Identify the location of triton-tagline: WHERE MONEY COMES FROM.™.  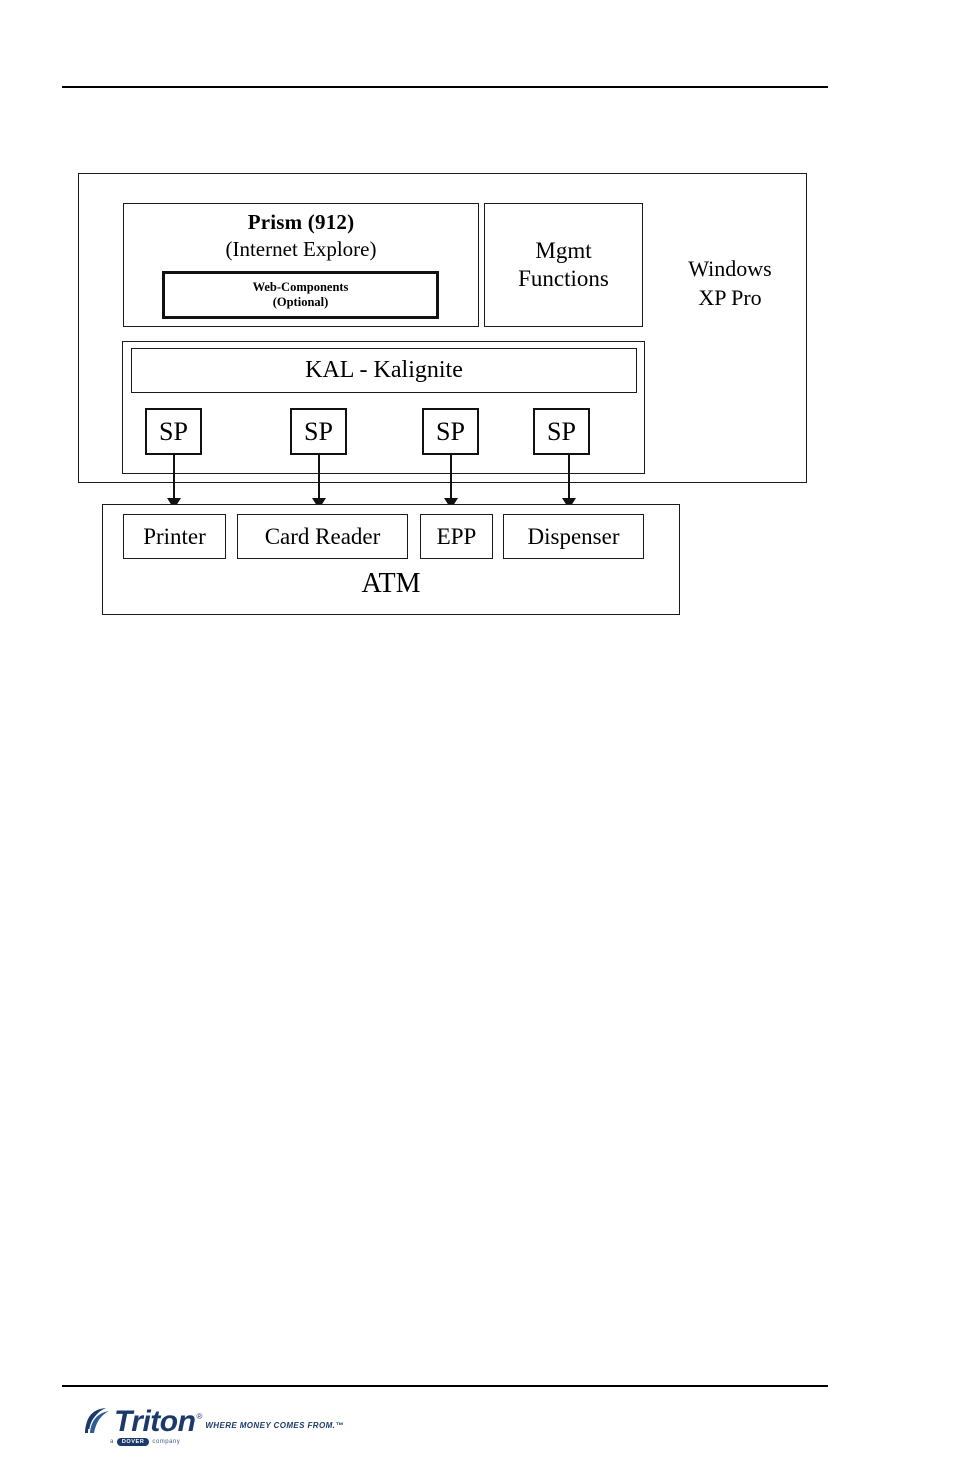
(274, 1425).